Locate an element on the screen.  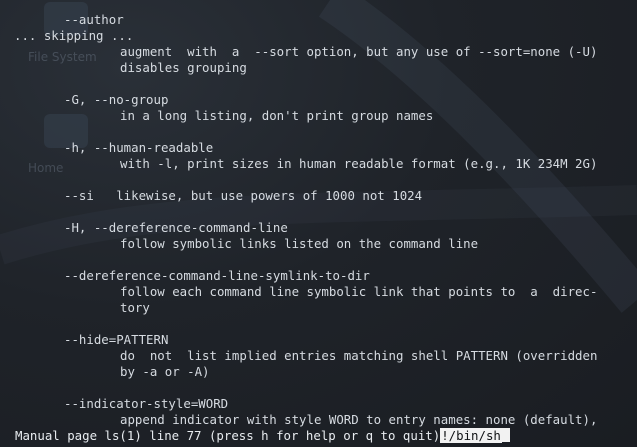
option-human-readable: -h, --human-readable is located at coordinates (139, 147).